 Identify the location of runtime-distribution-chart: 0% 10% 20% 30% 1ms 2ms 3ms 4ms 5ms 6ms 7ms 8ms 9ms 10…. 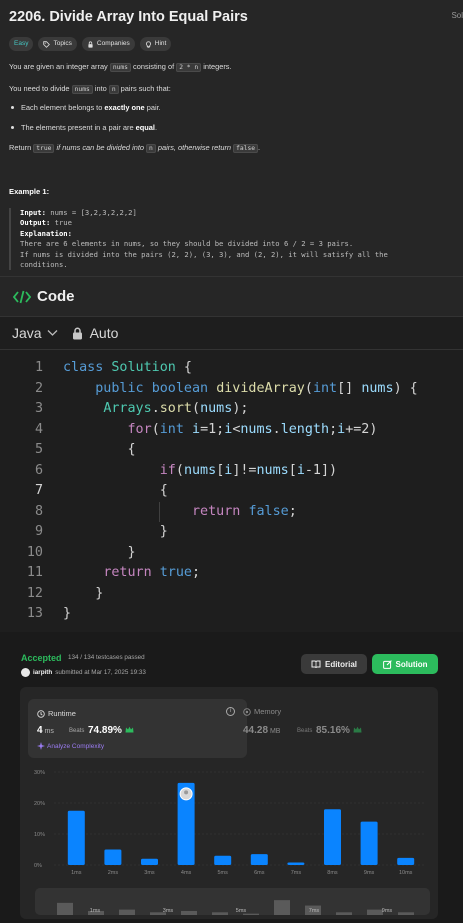
(229, 823).